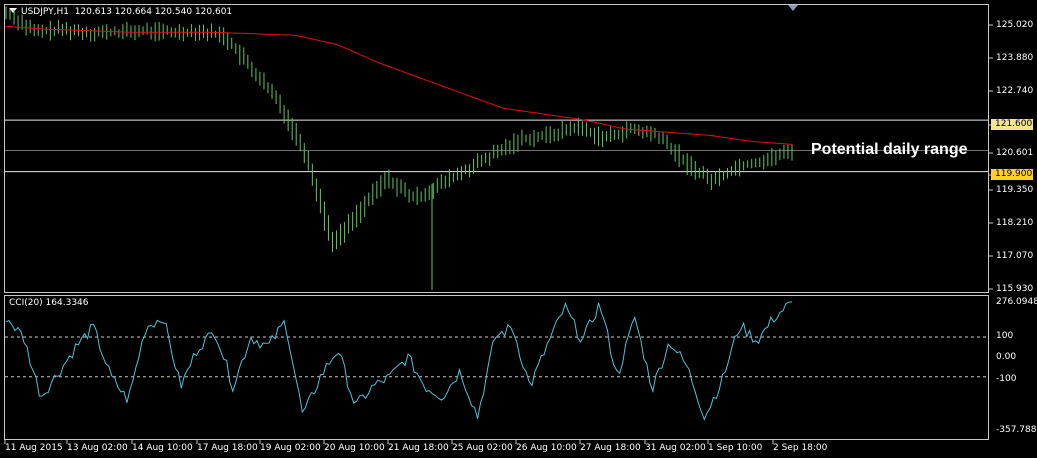 Image resolution: width=1037 pixels, height=458 pixels. What do you see at coordinates (1005, 336) in the screenshot?
I see `cci-tick: 100` at bounding box center [1005, 336].